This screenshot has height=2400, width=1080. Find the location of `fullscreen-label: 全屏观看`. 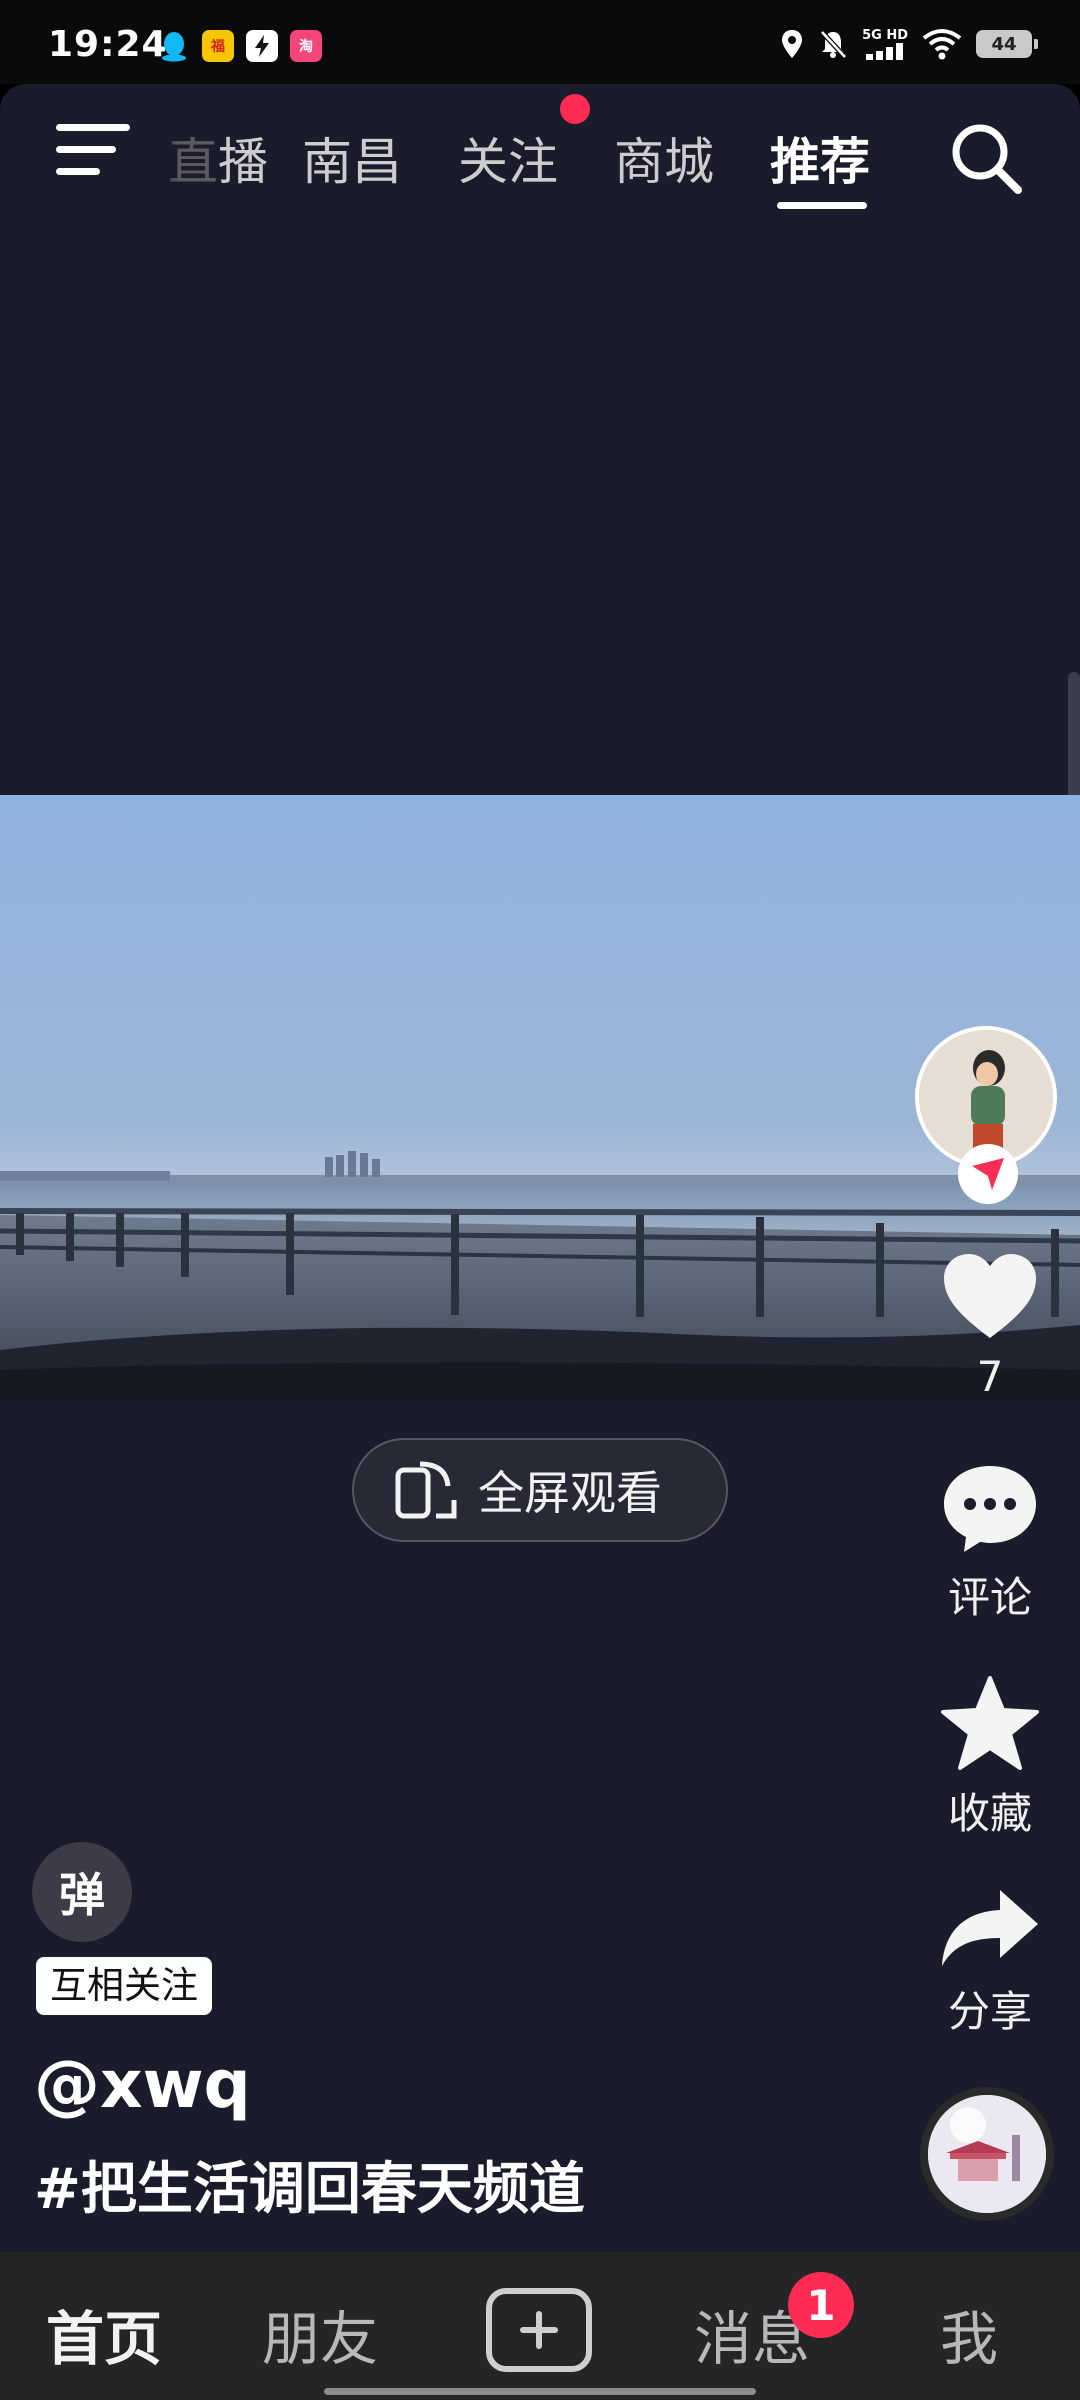

fullscreen-label: 全屏观看 is located at coordinates (570, 1493).